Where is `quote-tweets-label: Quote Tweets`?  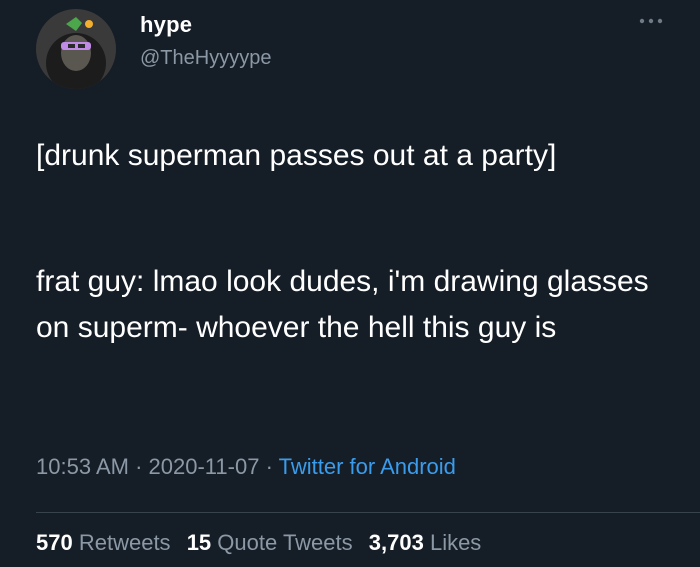 quote-tweets-label: Quote Tweets is located at coordinates (285, 542).